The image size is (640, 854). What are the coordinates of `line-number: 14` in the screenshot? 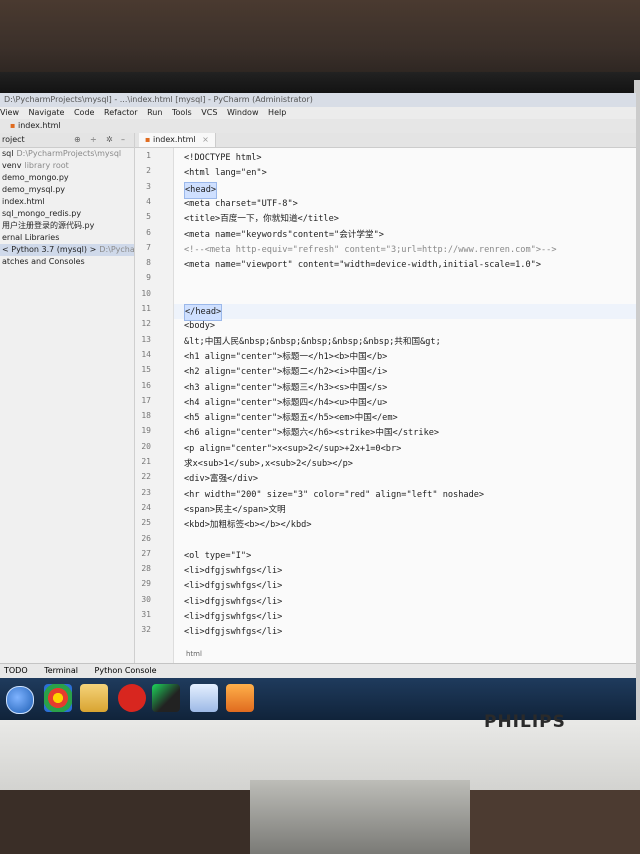 It's located at (146, 354).